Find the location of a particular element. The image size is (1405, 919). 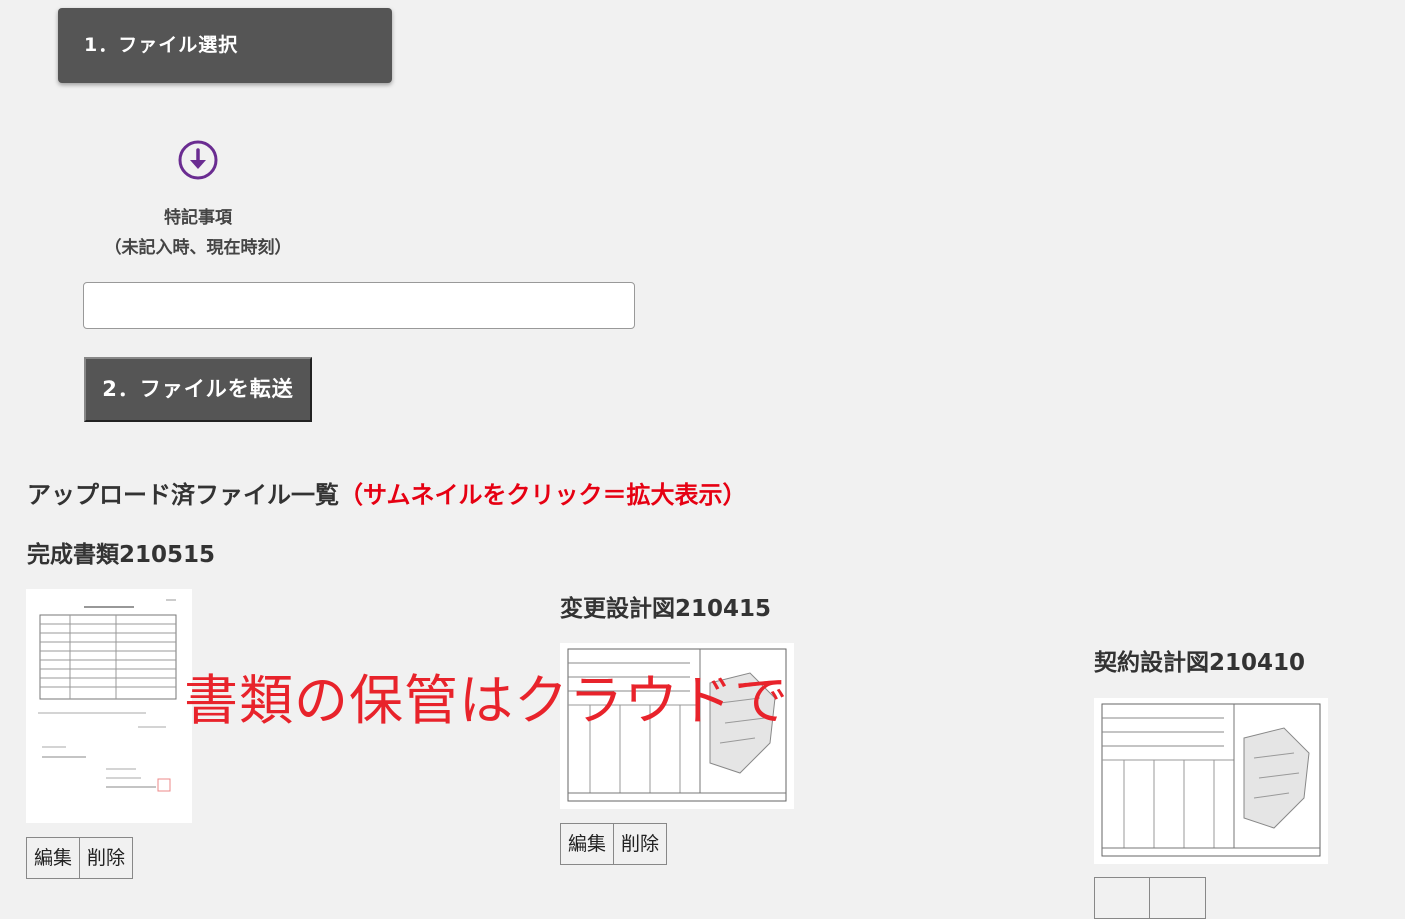

thumbnail-hint: （サムネイルをクリック＝拡大表示） is located at coordinates (543, 495).